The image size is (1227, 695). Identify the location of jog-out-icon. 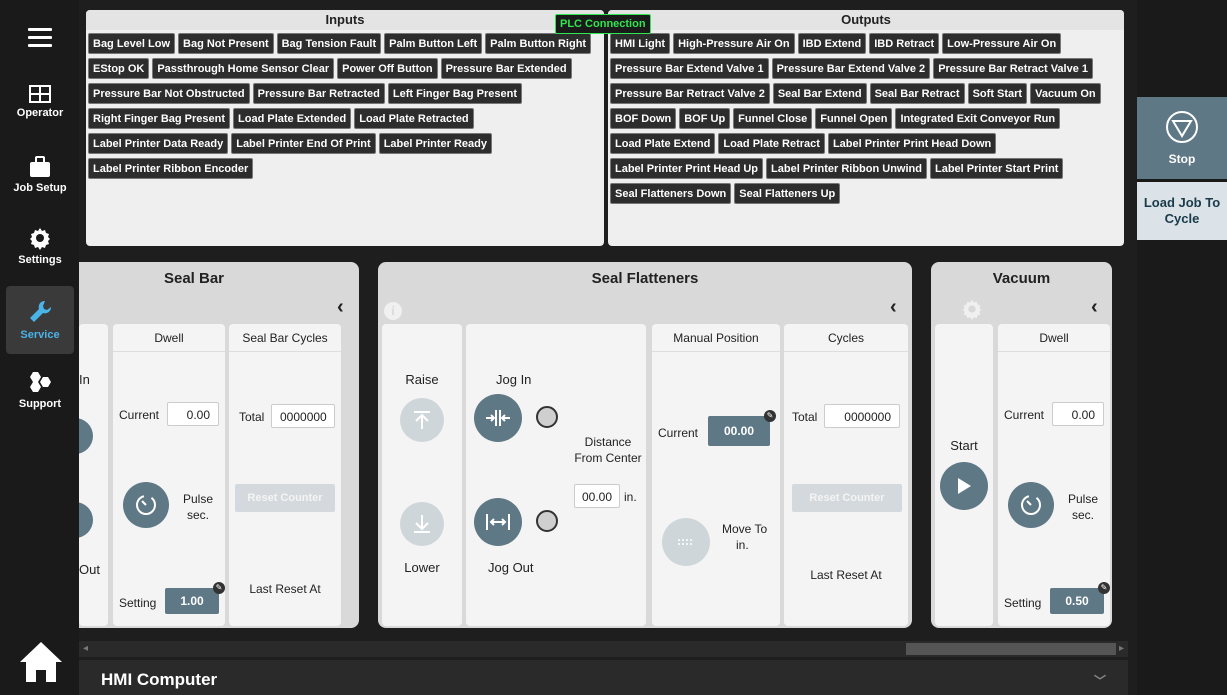
(498, 522).